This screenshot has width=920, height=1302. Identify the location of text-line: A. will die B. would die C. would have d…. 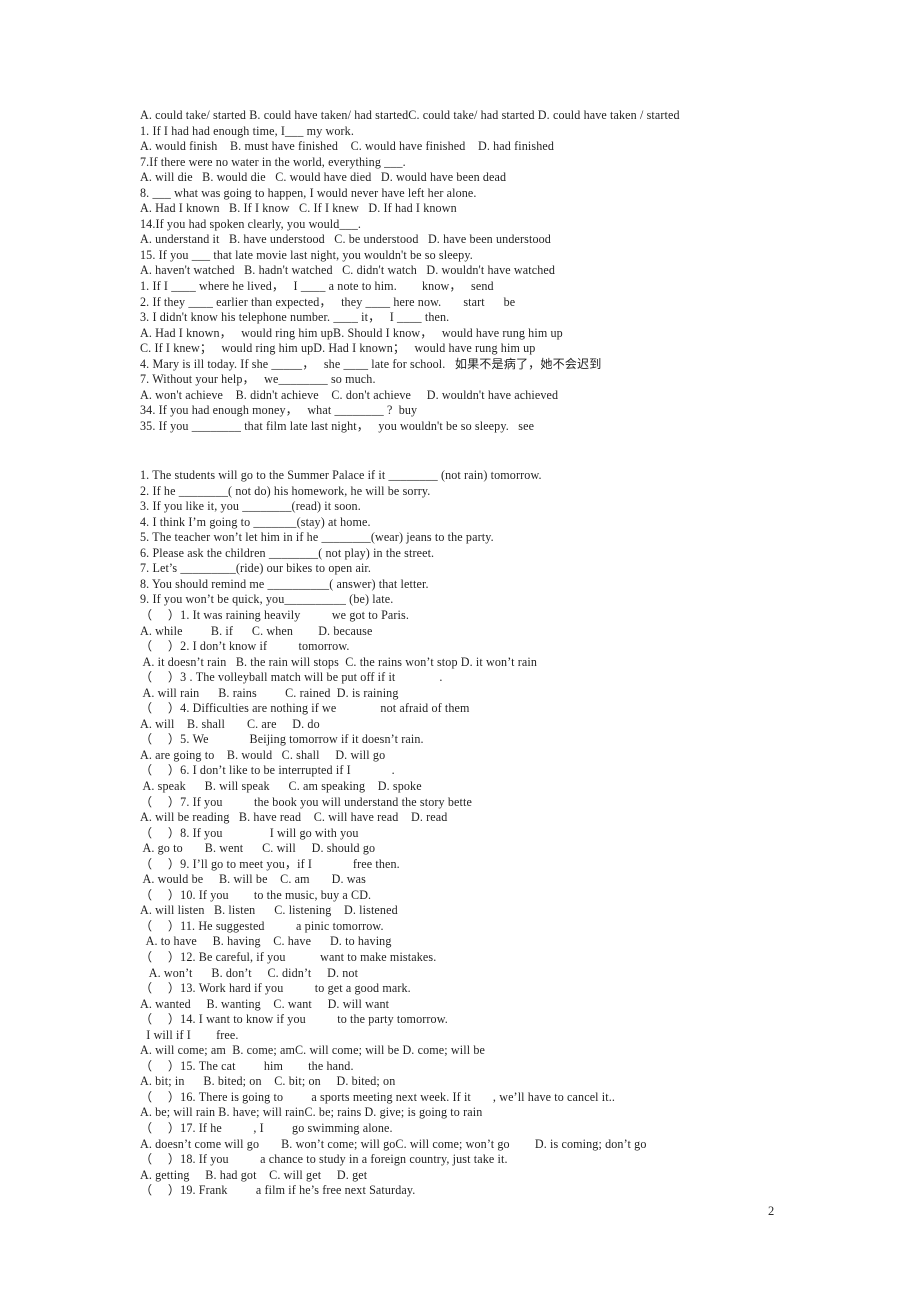
(323, 177).